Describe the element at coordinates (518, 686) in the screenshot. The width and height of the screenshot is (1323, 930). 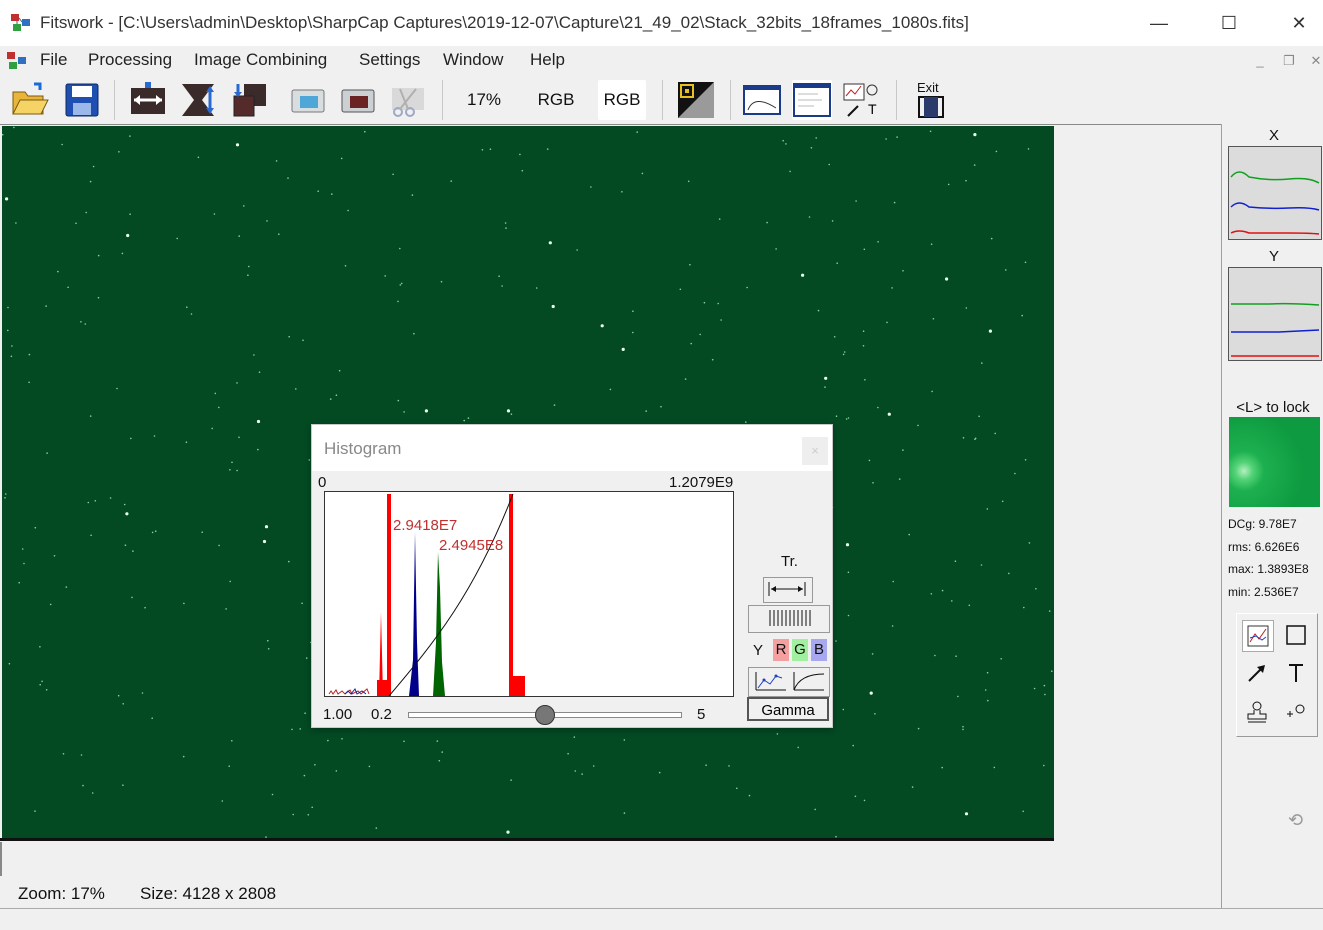
I see `red-high-block` at that location.